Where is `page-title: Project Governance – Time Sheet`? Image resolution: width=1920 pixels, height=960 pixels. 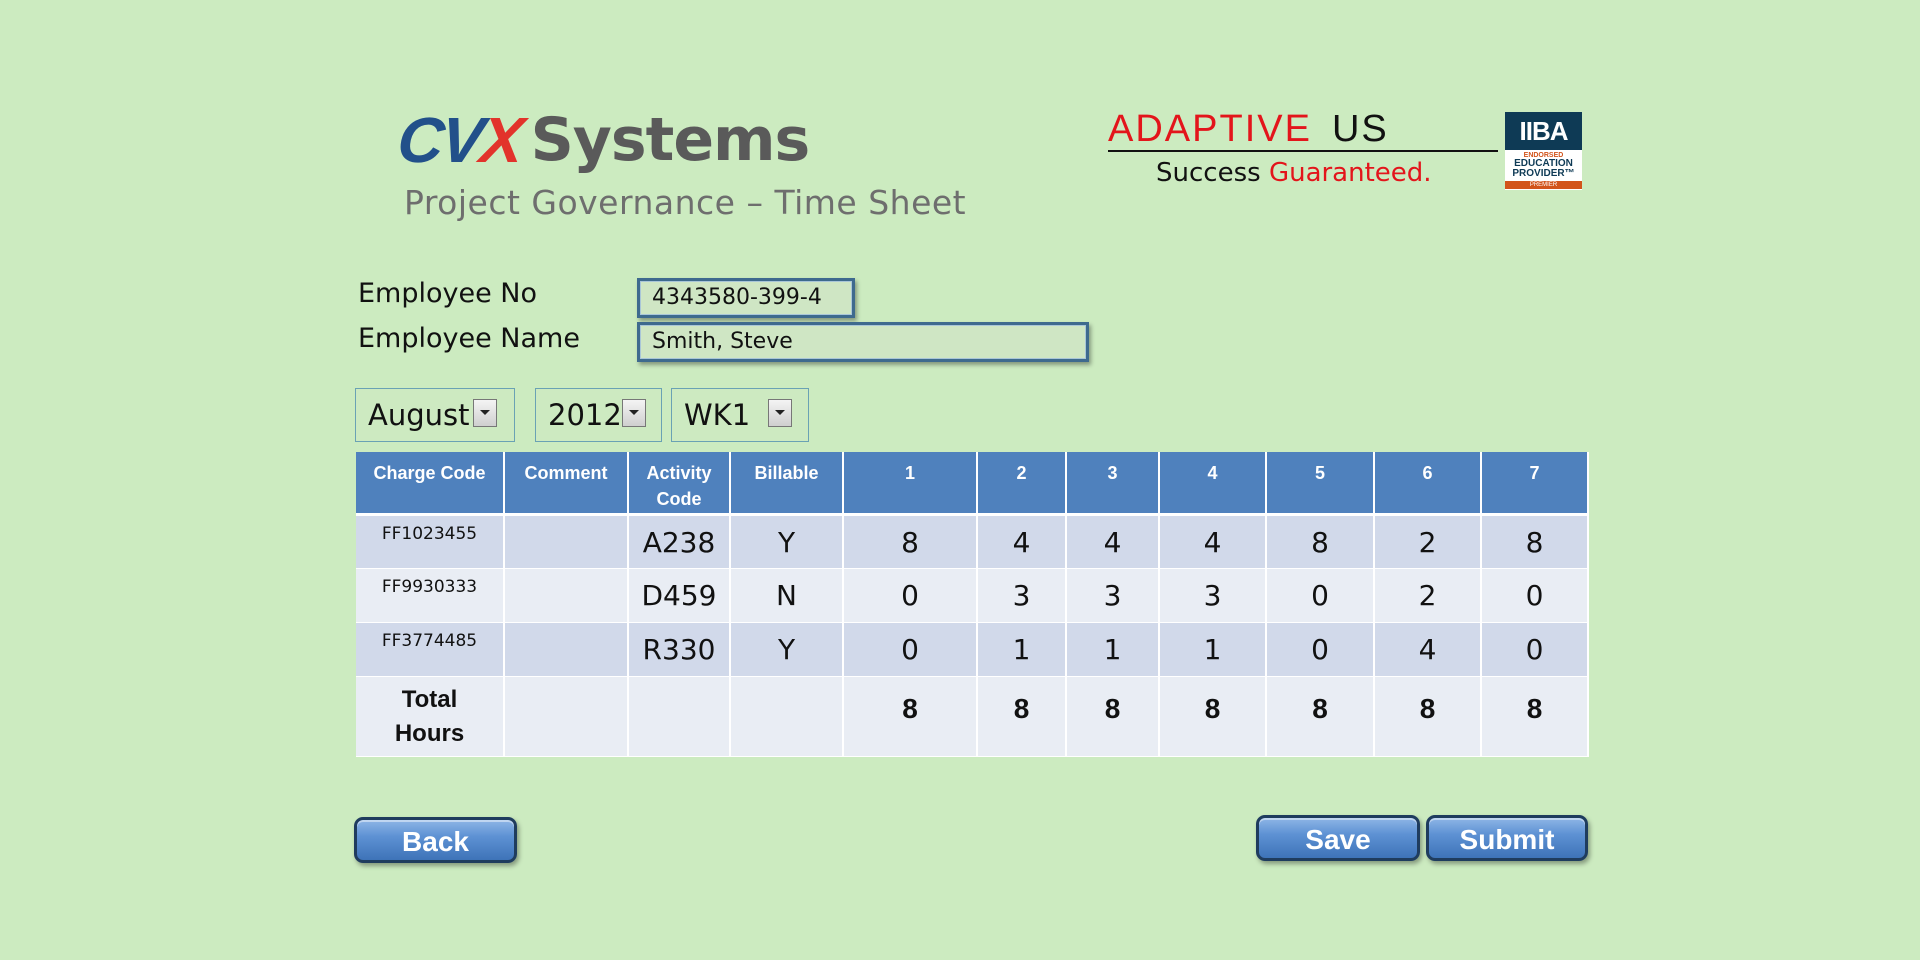
page-title: Project Governance – Time Sheet is located at coordinates (685, 202).